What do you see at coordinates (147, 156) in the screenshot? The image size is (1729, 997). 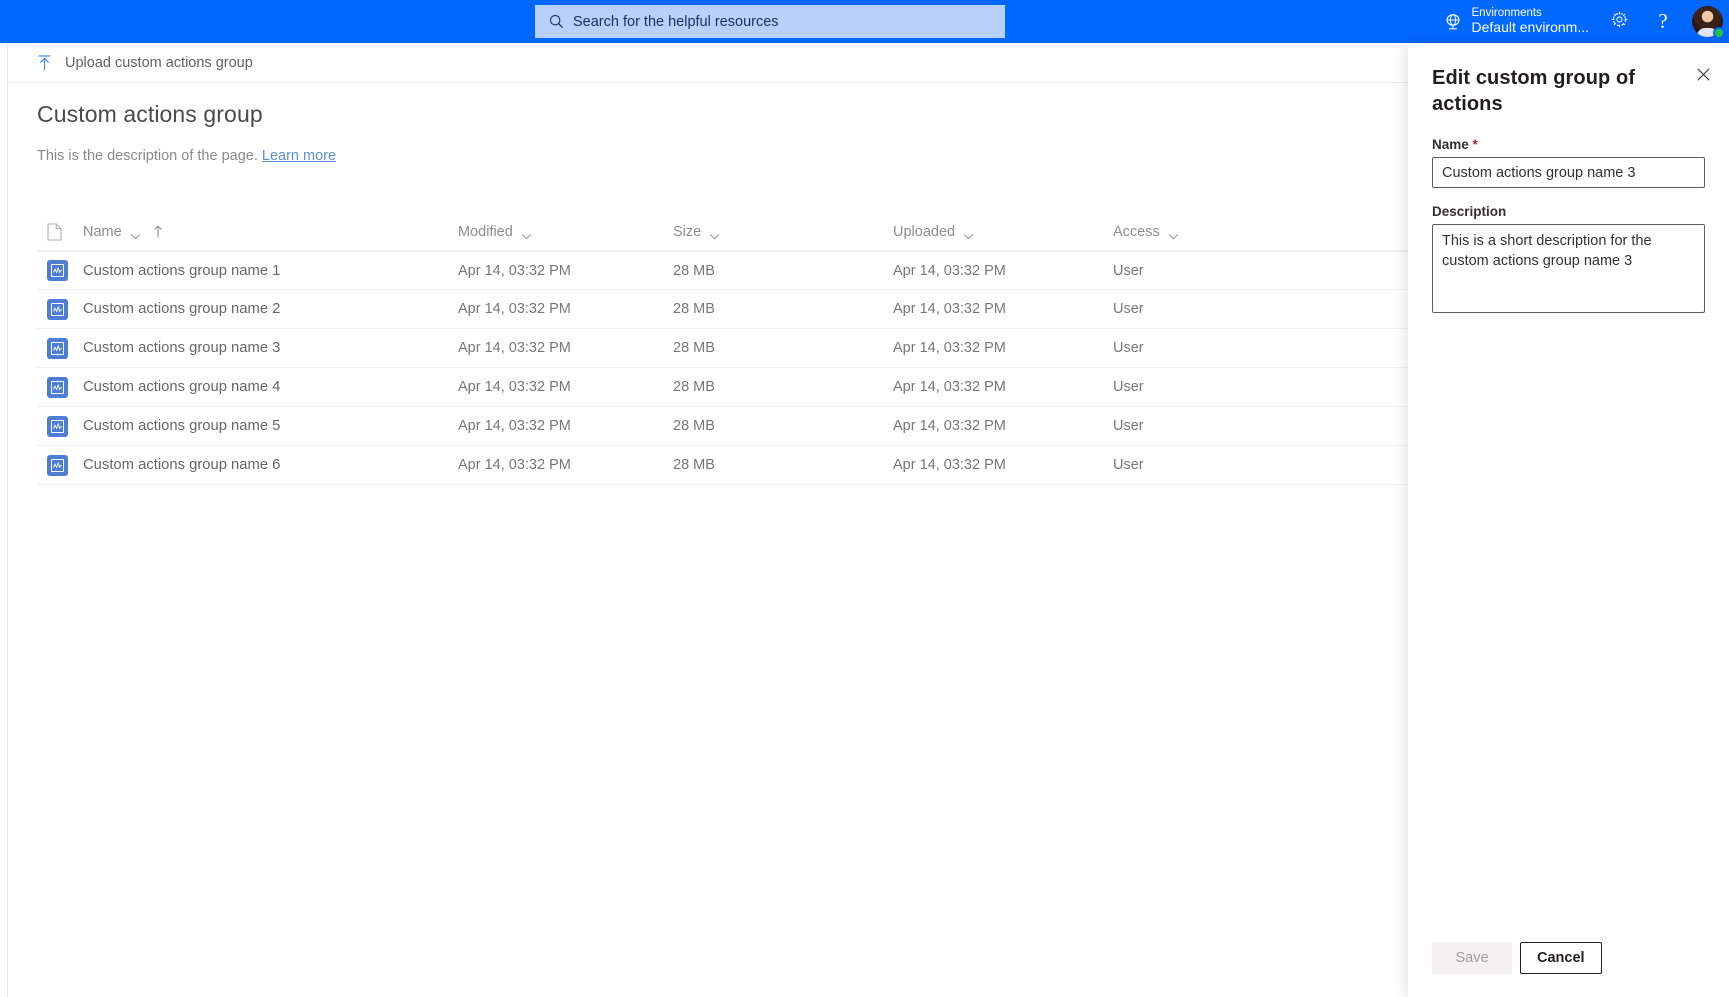 I see `page-description-text: This is the description of the page.` at bounding box center [147, 156].